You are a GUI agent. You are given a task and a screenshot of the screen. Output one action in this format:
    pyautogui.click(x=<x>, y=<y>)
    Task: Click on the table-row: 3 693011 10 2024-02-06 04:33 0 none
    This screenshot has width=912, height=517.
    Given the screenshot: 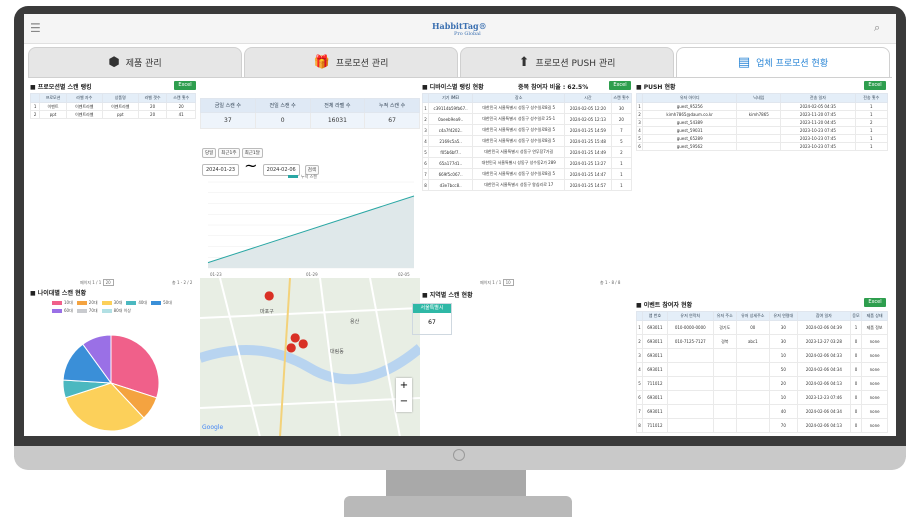 What is the action you would take?
    pyautogui.click(x=762, y=355)
    